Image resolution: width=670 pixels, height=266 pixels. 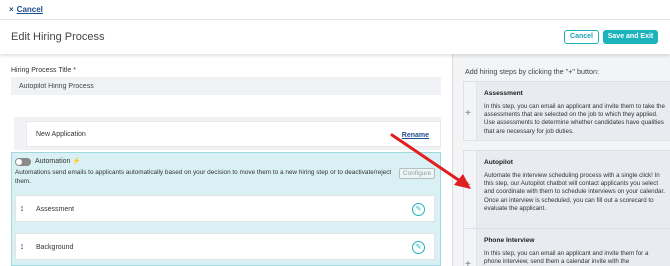 What do you see at coordinates (55, 247) in the screenshot?
I see `step-label: Background` at bounding box center [55, 247].